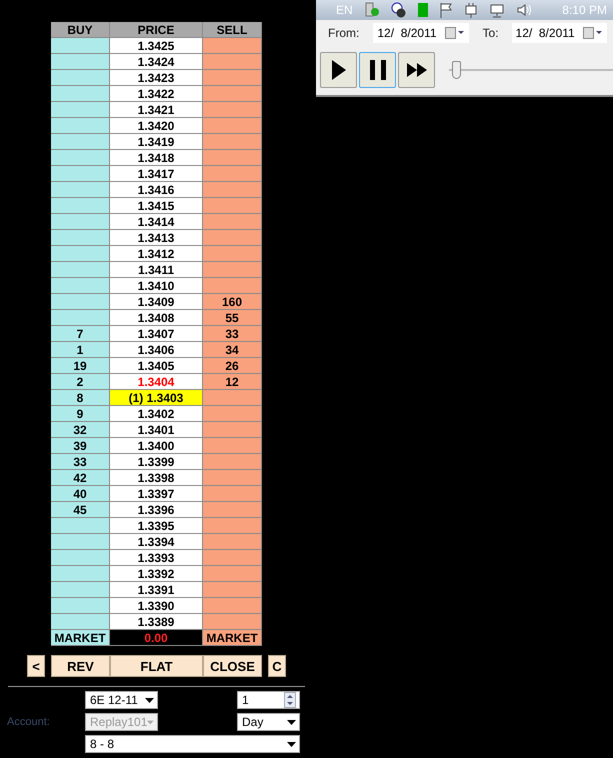 The height and width of the screenshot is (758, 613). I want to click on action-button: C, so click(277, 666).